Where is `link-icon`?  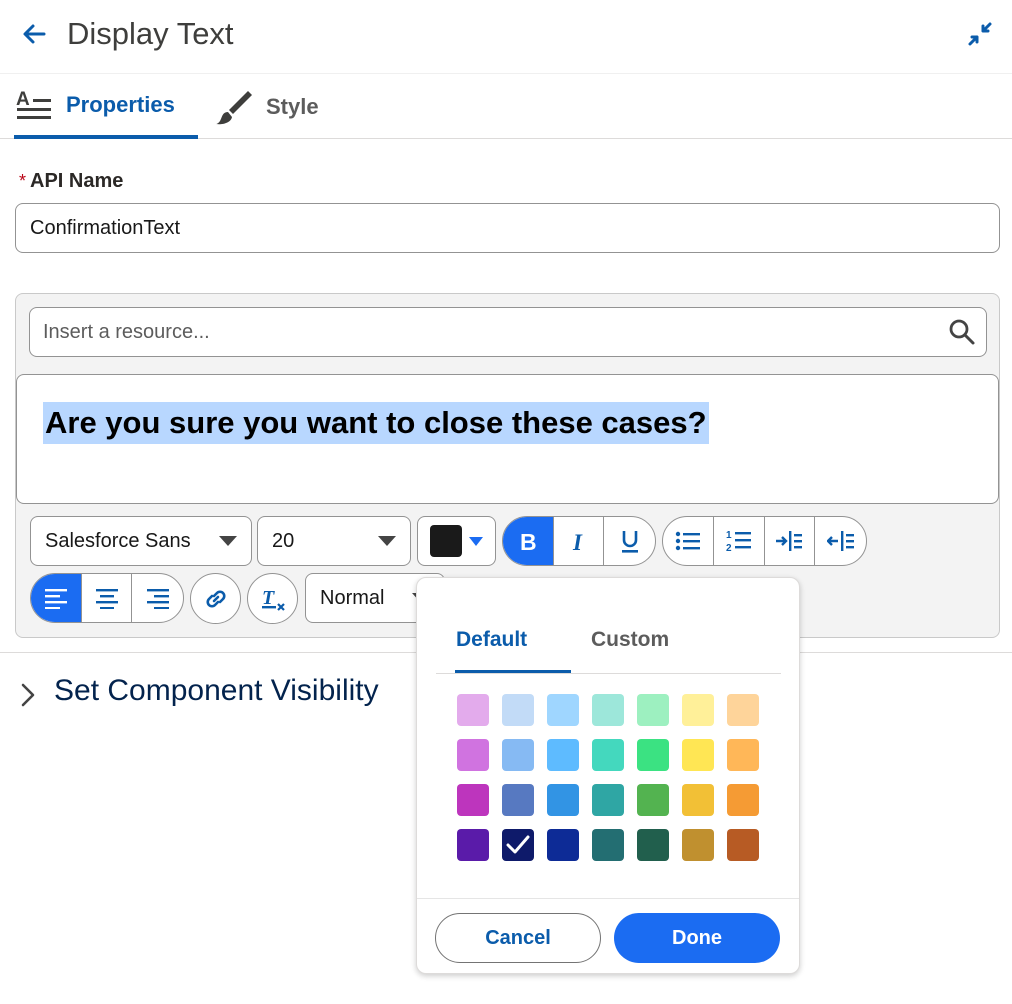
link-icon is located at coordinates (215, 598).